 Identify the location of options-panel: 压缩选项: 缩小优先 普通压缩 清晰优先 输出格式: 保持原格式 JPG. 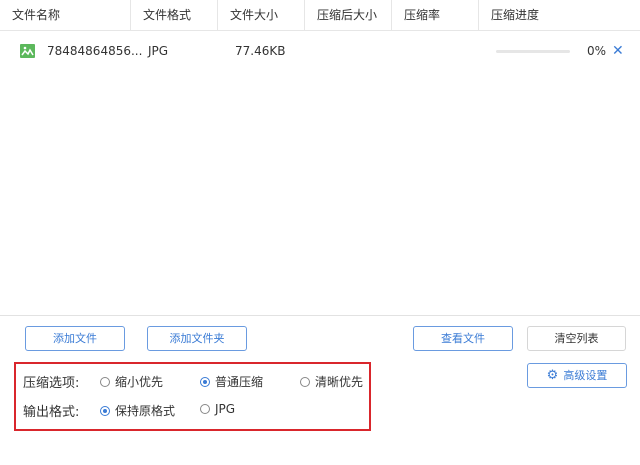
(192, 396).